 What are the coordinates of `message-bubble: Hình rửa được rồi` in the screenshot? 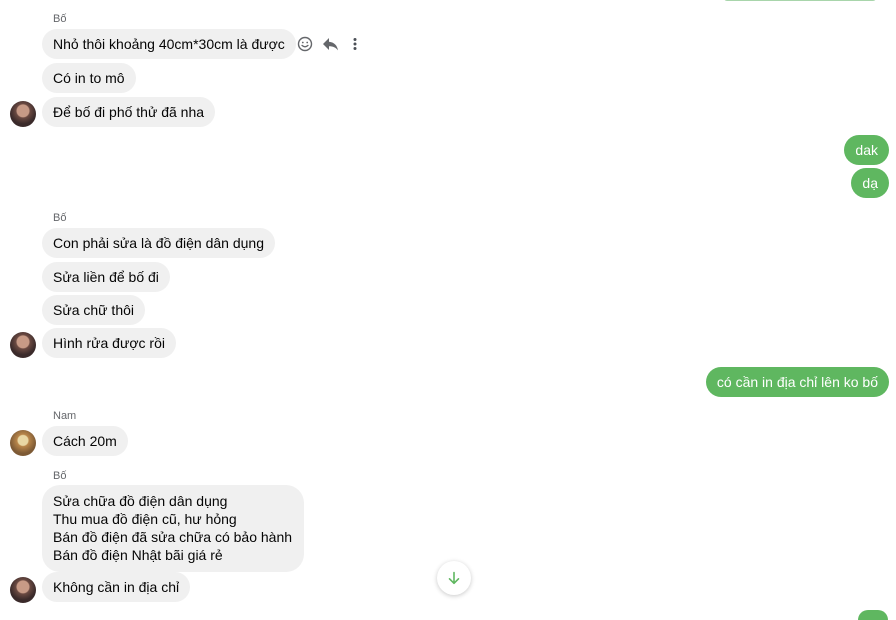 It's located at (109, 343).